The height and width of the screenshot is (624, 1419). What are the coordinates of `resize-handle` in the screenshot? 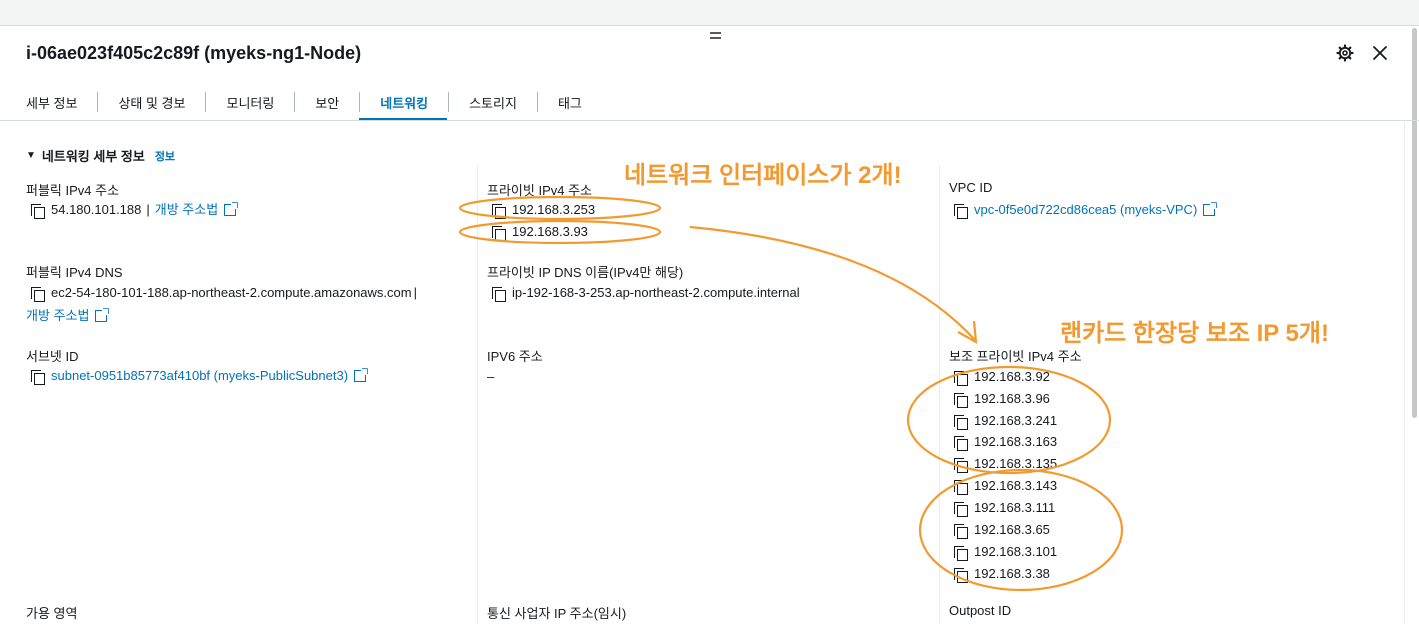 It's located at (716, 35).